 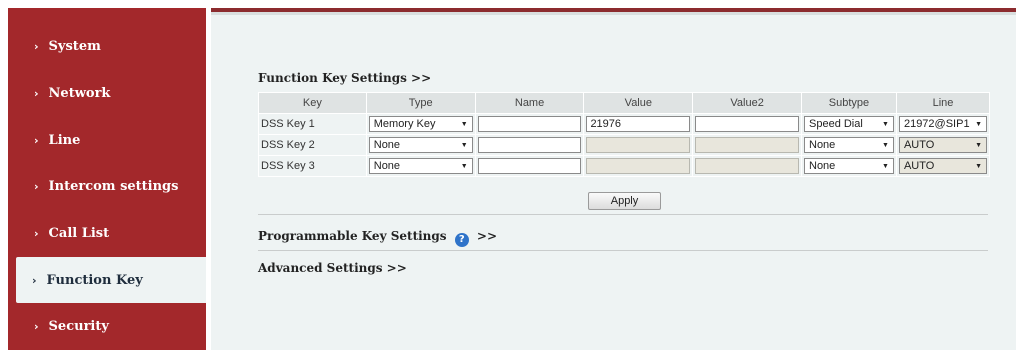 I want to click on type-select: Memory Key ▼, so click(x=420, y=124).